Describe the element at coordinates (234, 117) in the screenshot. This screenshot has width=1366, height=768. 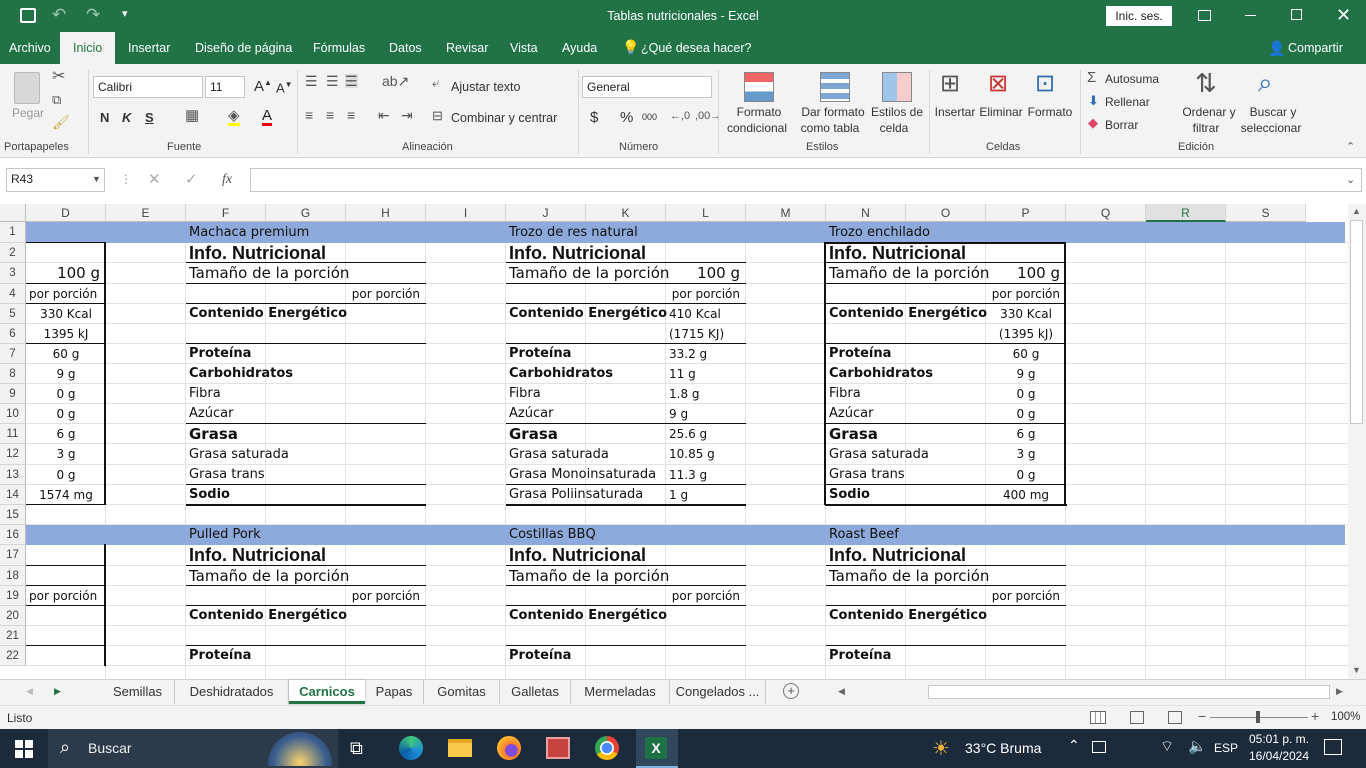
I see `fill-color-icon: ◈` at that location.